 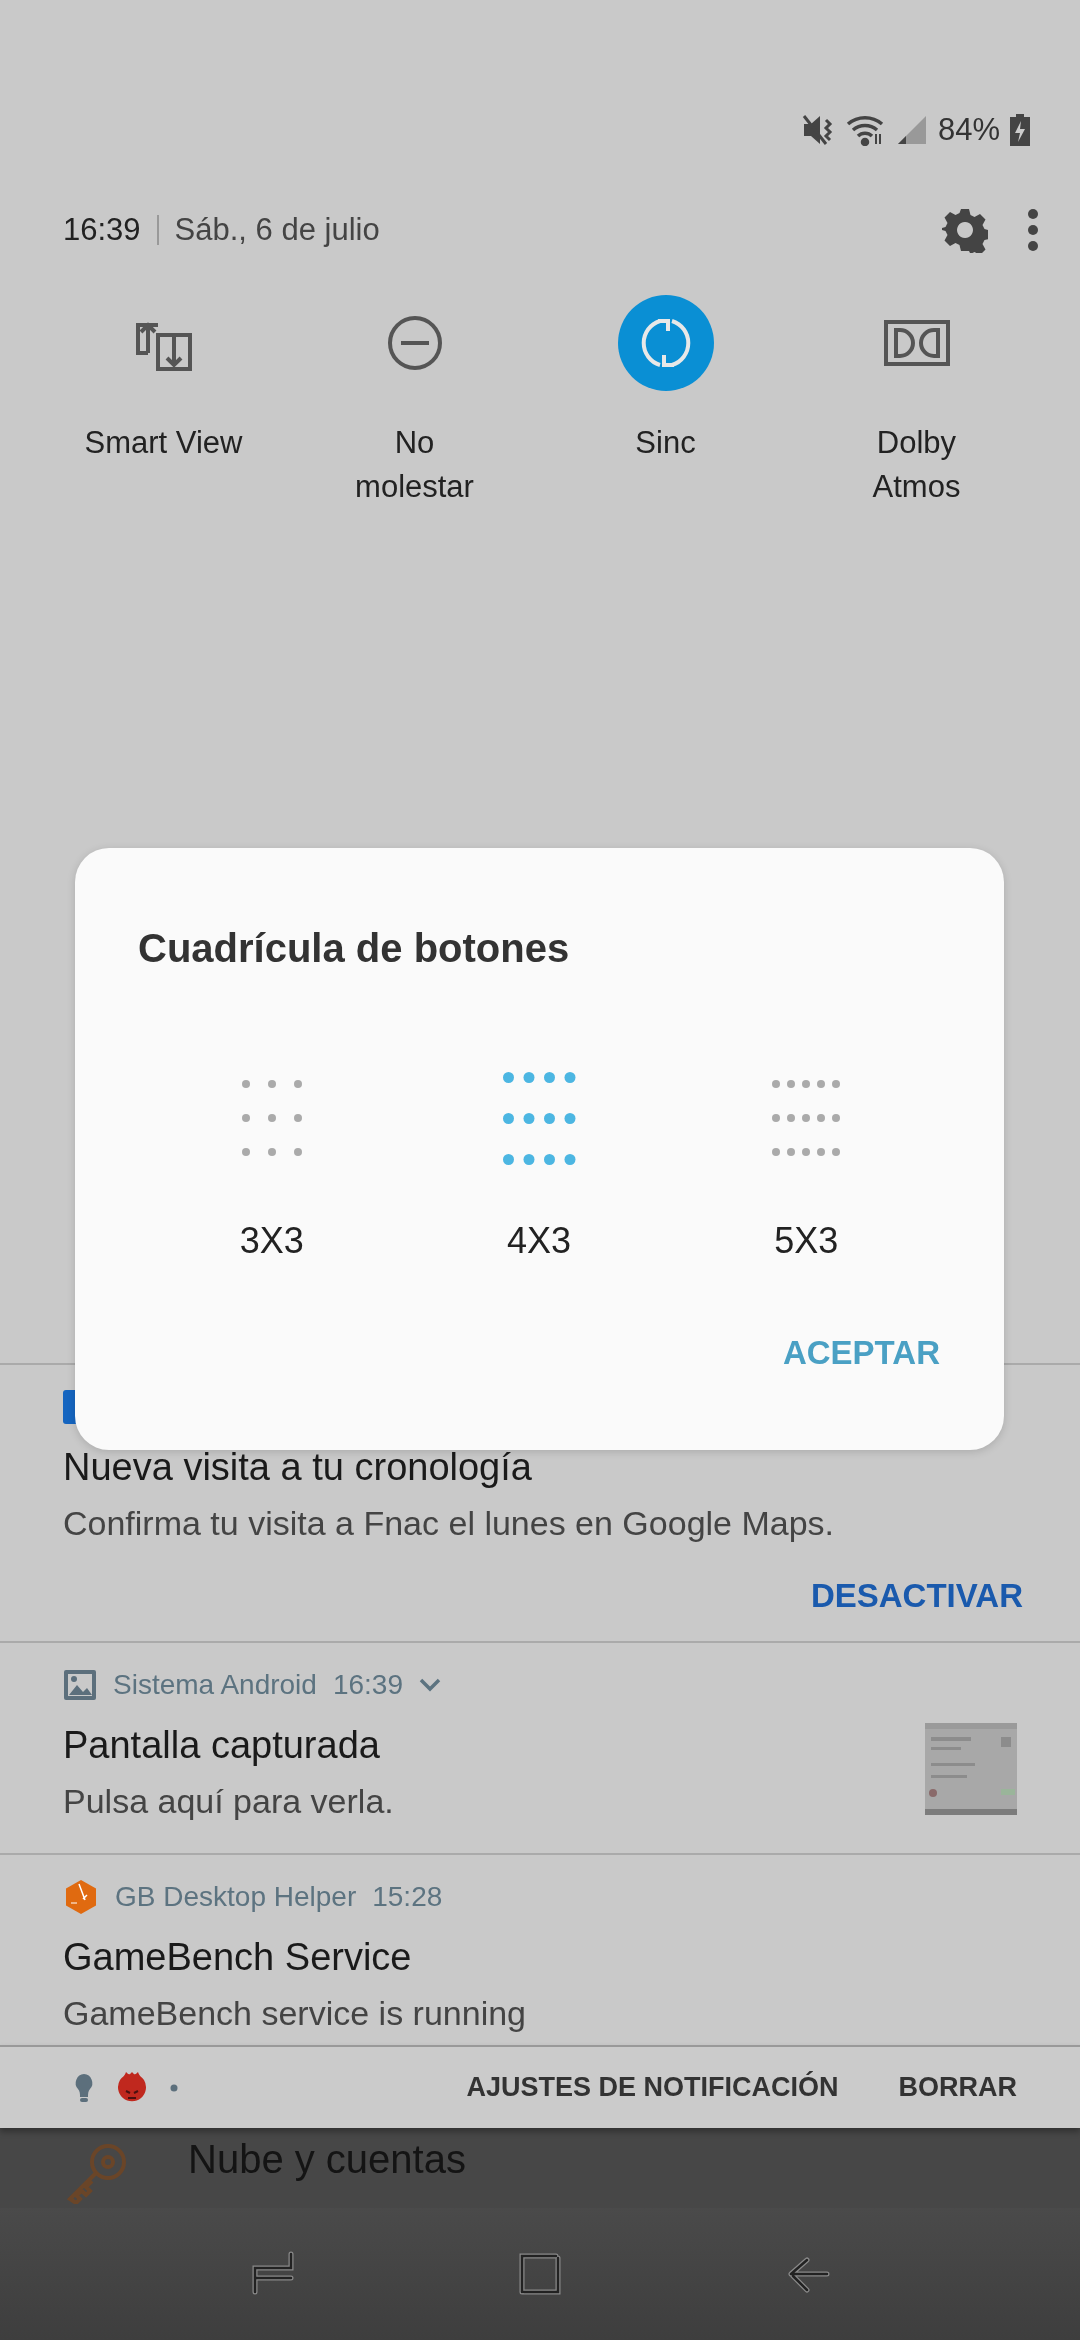 What do you see at coordinates (916, 465) in the screenshot?
I see `tile-label: Dolby Atmos` at bounding box center [916, 465].